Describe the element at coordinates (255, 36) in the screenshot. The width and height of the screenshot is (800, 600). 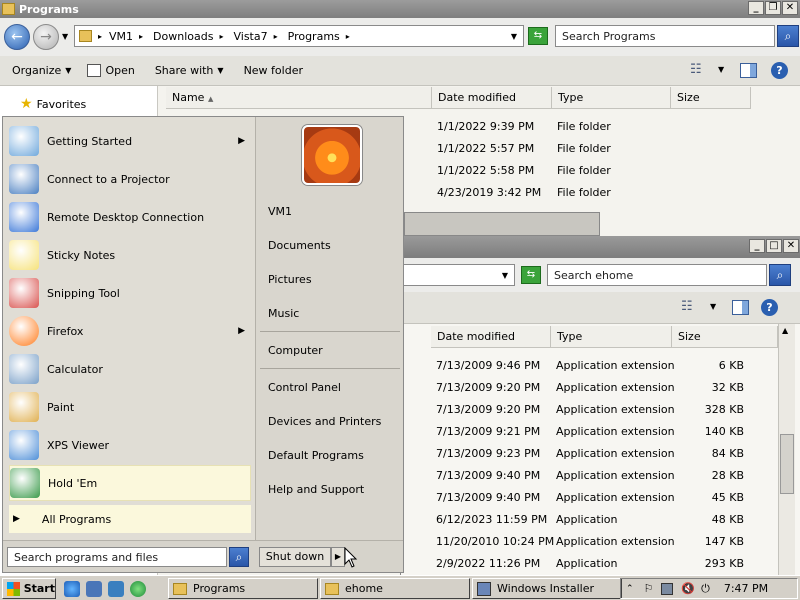
I see `breadcrumb-vista7: Vista7 ▸` at that location.